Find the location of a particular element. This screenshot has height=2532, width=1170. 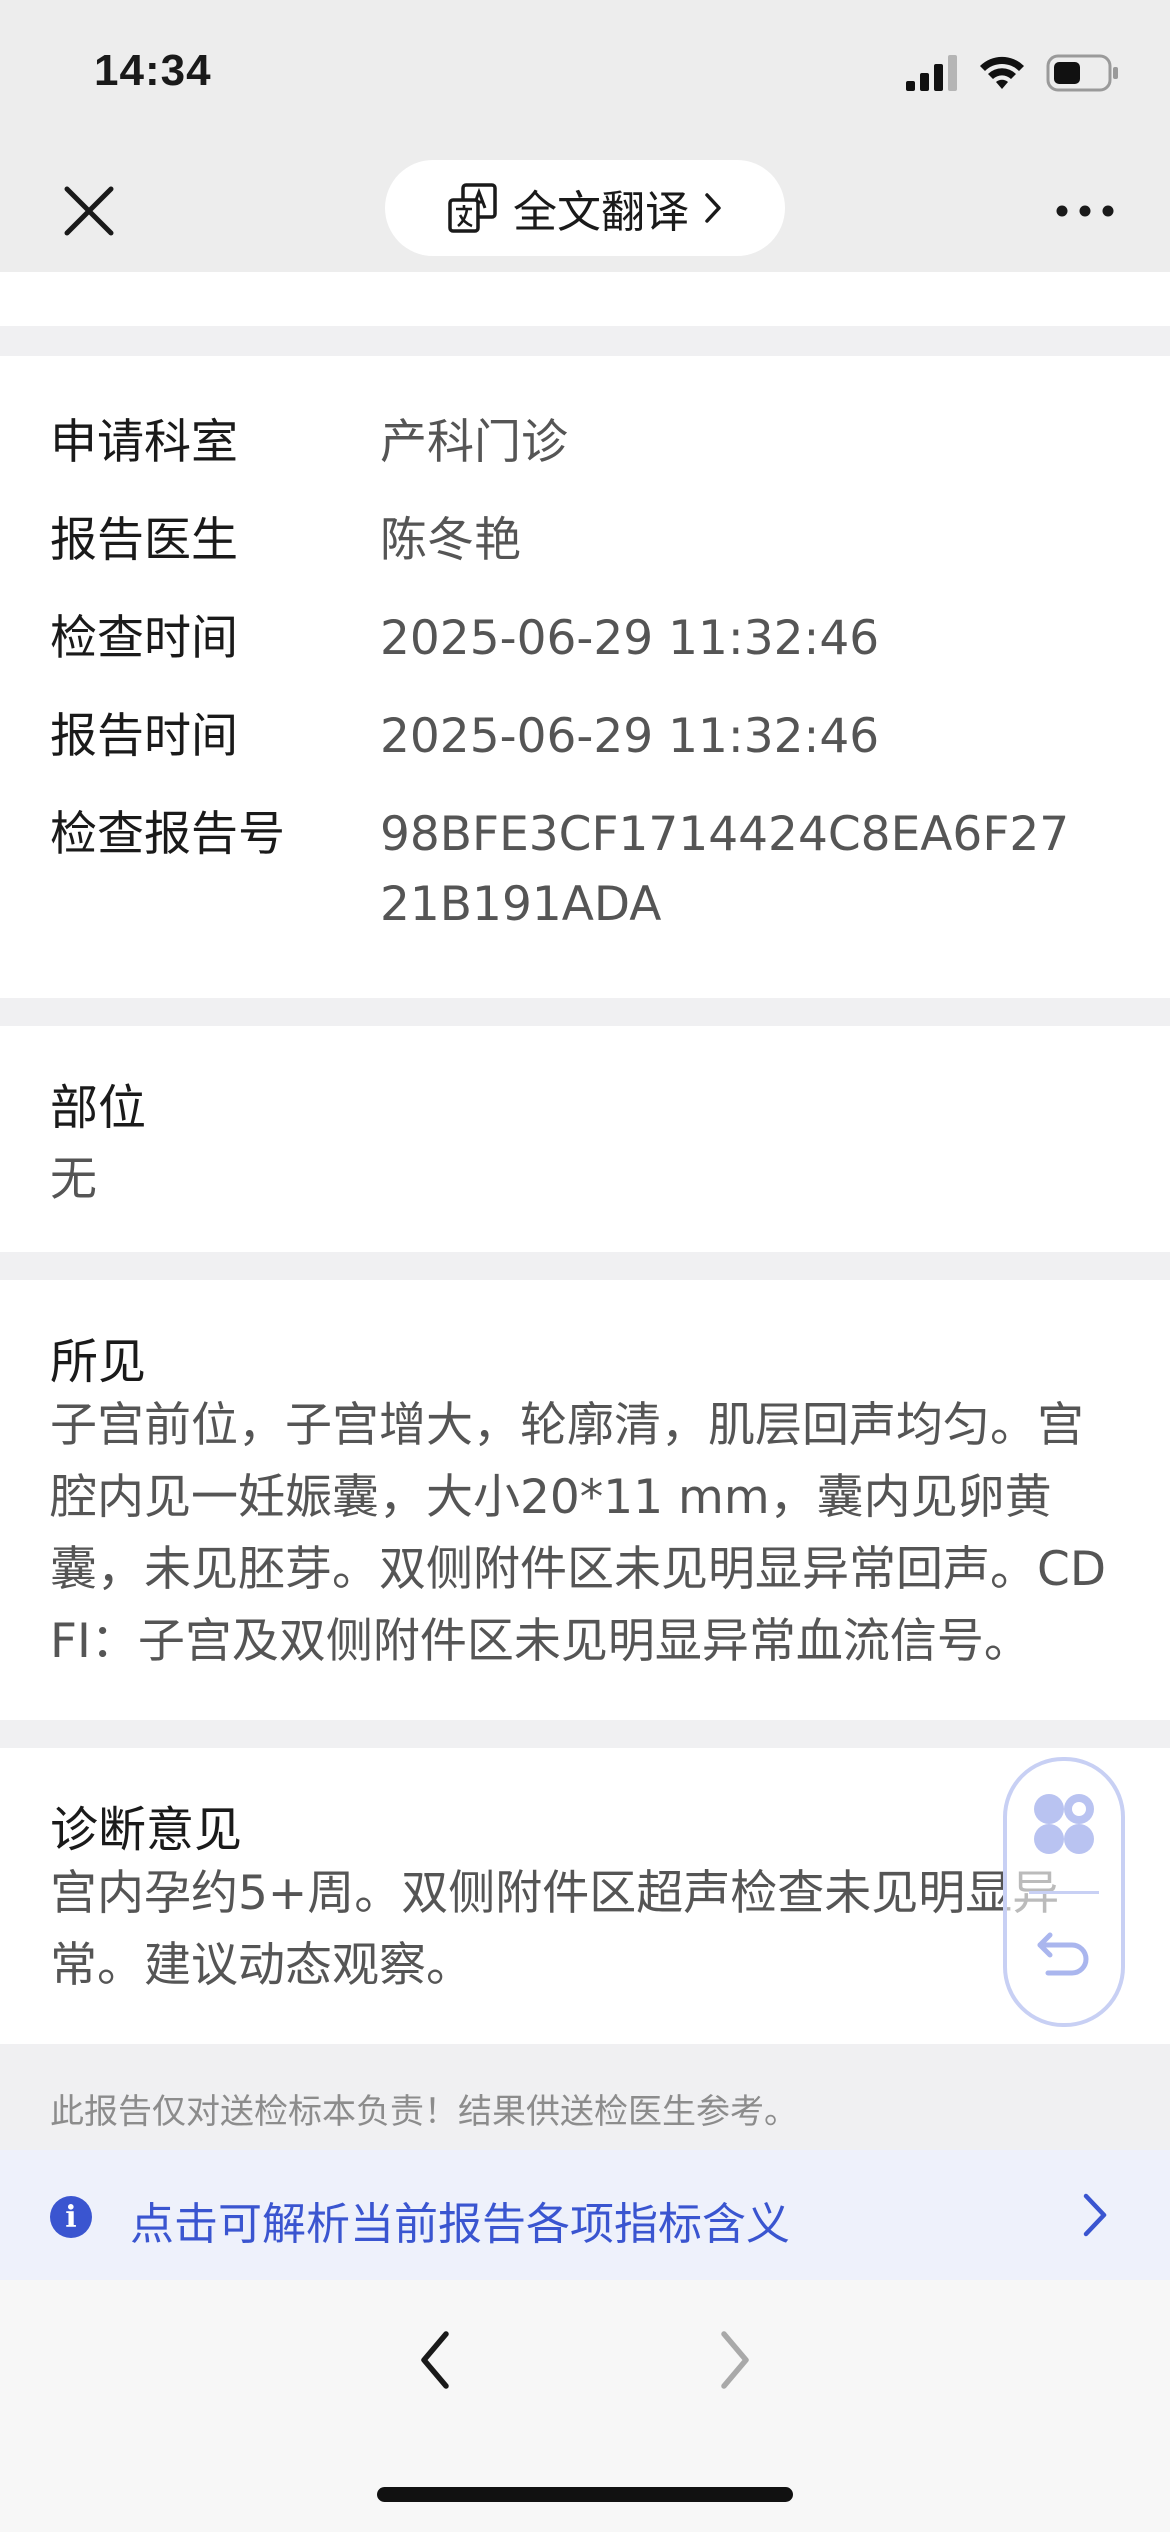

info-row-report-number: 检查报告号 98BFE3CF1714424C8EA6F2721B191ADA is located at coordinates (585, 870).